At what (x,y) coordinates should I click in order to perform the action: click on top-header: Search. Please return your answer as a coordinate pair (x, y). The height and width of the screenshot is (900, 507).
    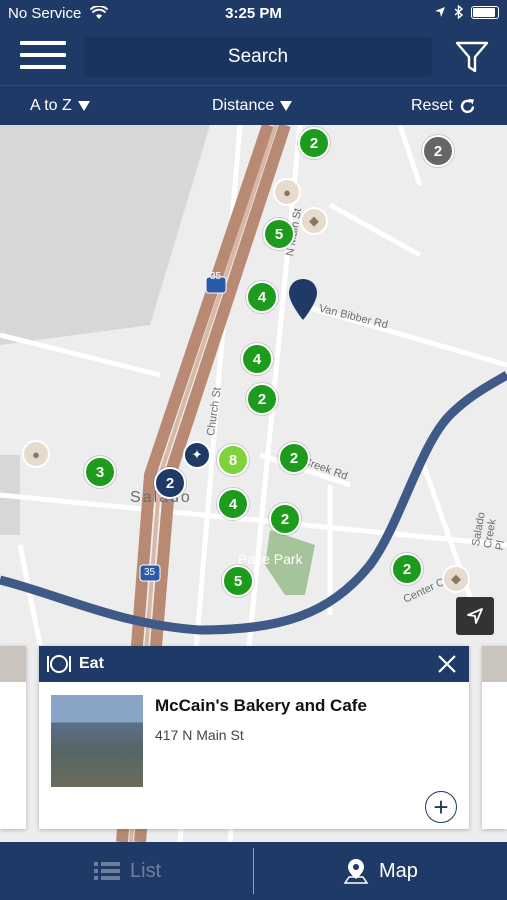
    Looking at the image, I should click on (253, 56).